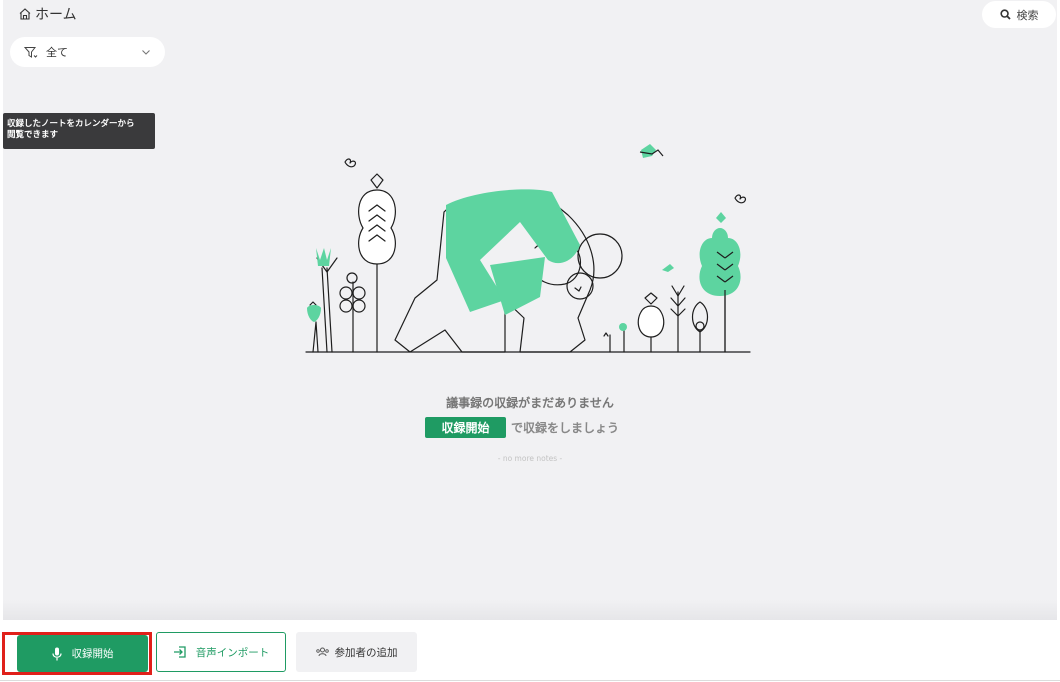 Image resolution: width=1060 pixels, height=682 pixels. What do you see at coordinates (87, 52) in the screenshot?
I see `filter-dropdown: 全て` at bounding box center [87, 52].